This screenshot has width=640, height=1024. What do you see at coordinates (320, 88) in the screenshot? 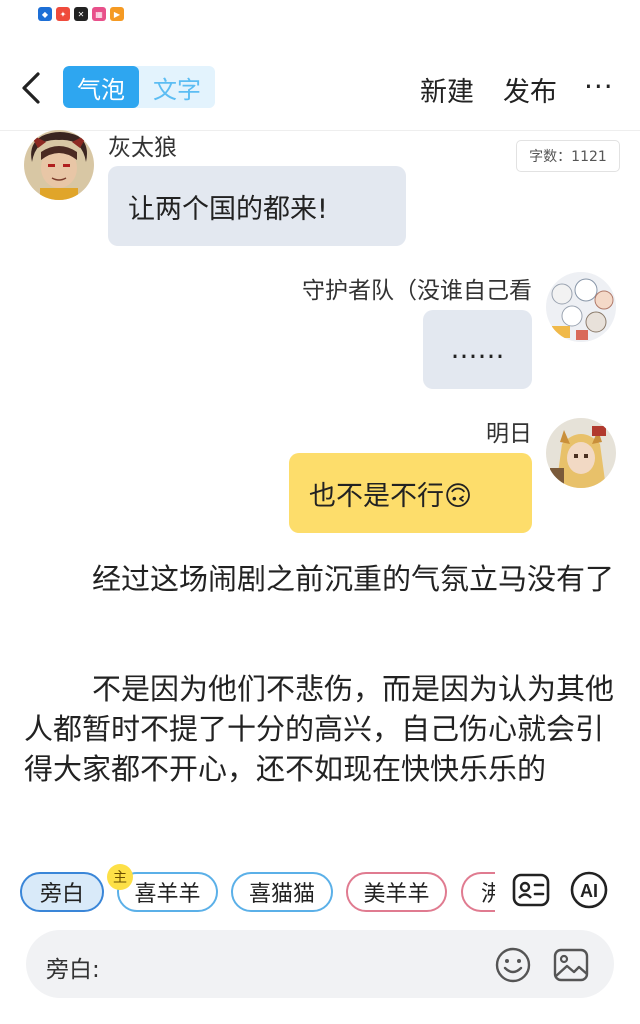
I see `top-bar: 气泡 文字 新建 发布 ···` at bounding box center [320, 88].